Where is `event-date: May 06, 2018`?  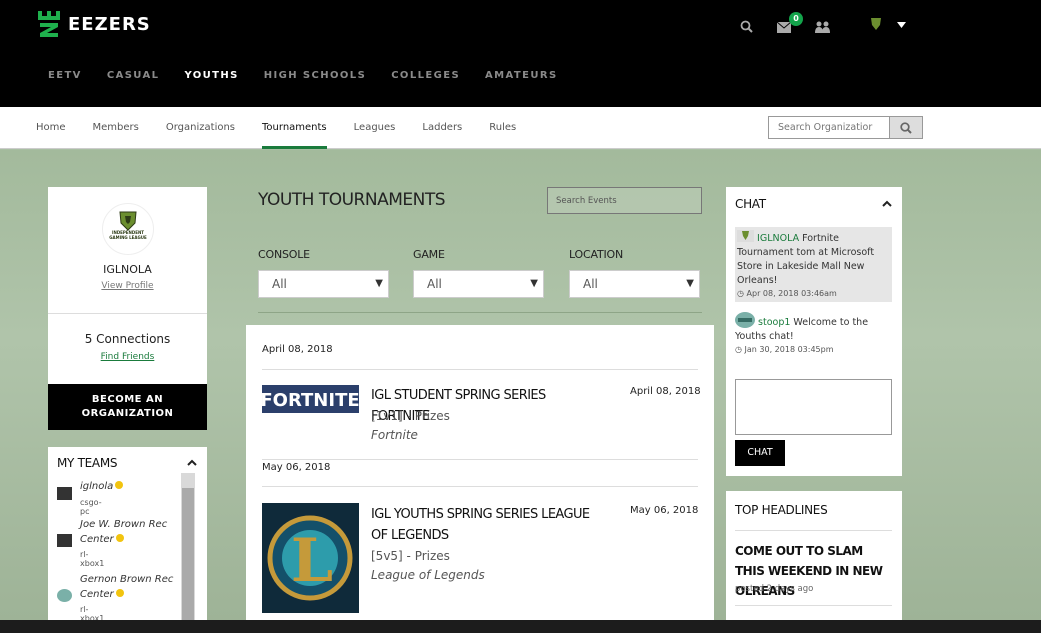
event-date: May 06, 2018 is located at coordinates (664, 510).